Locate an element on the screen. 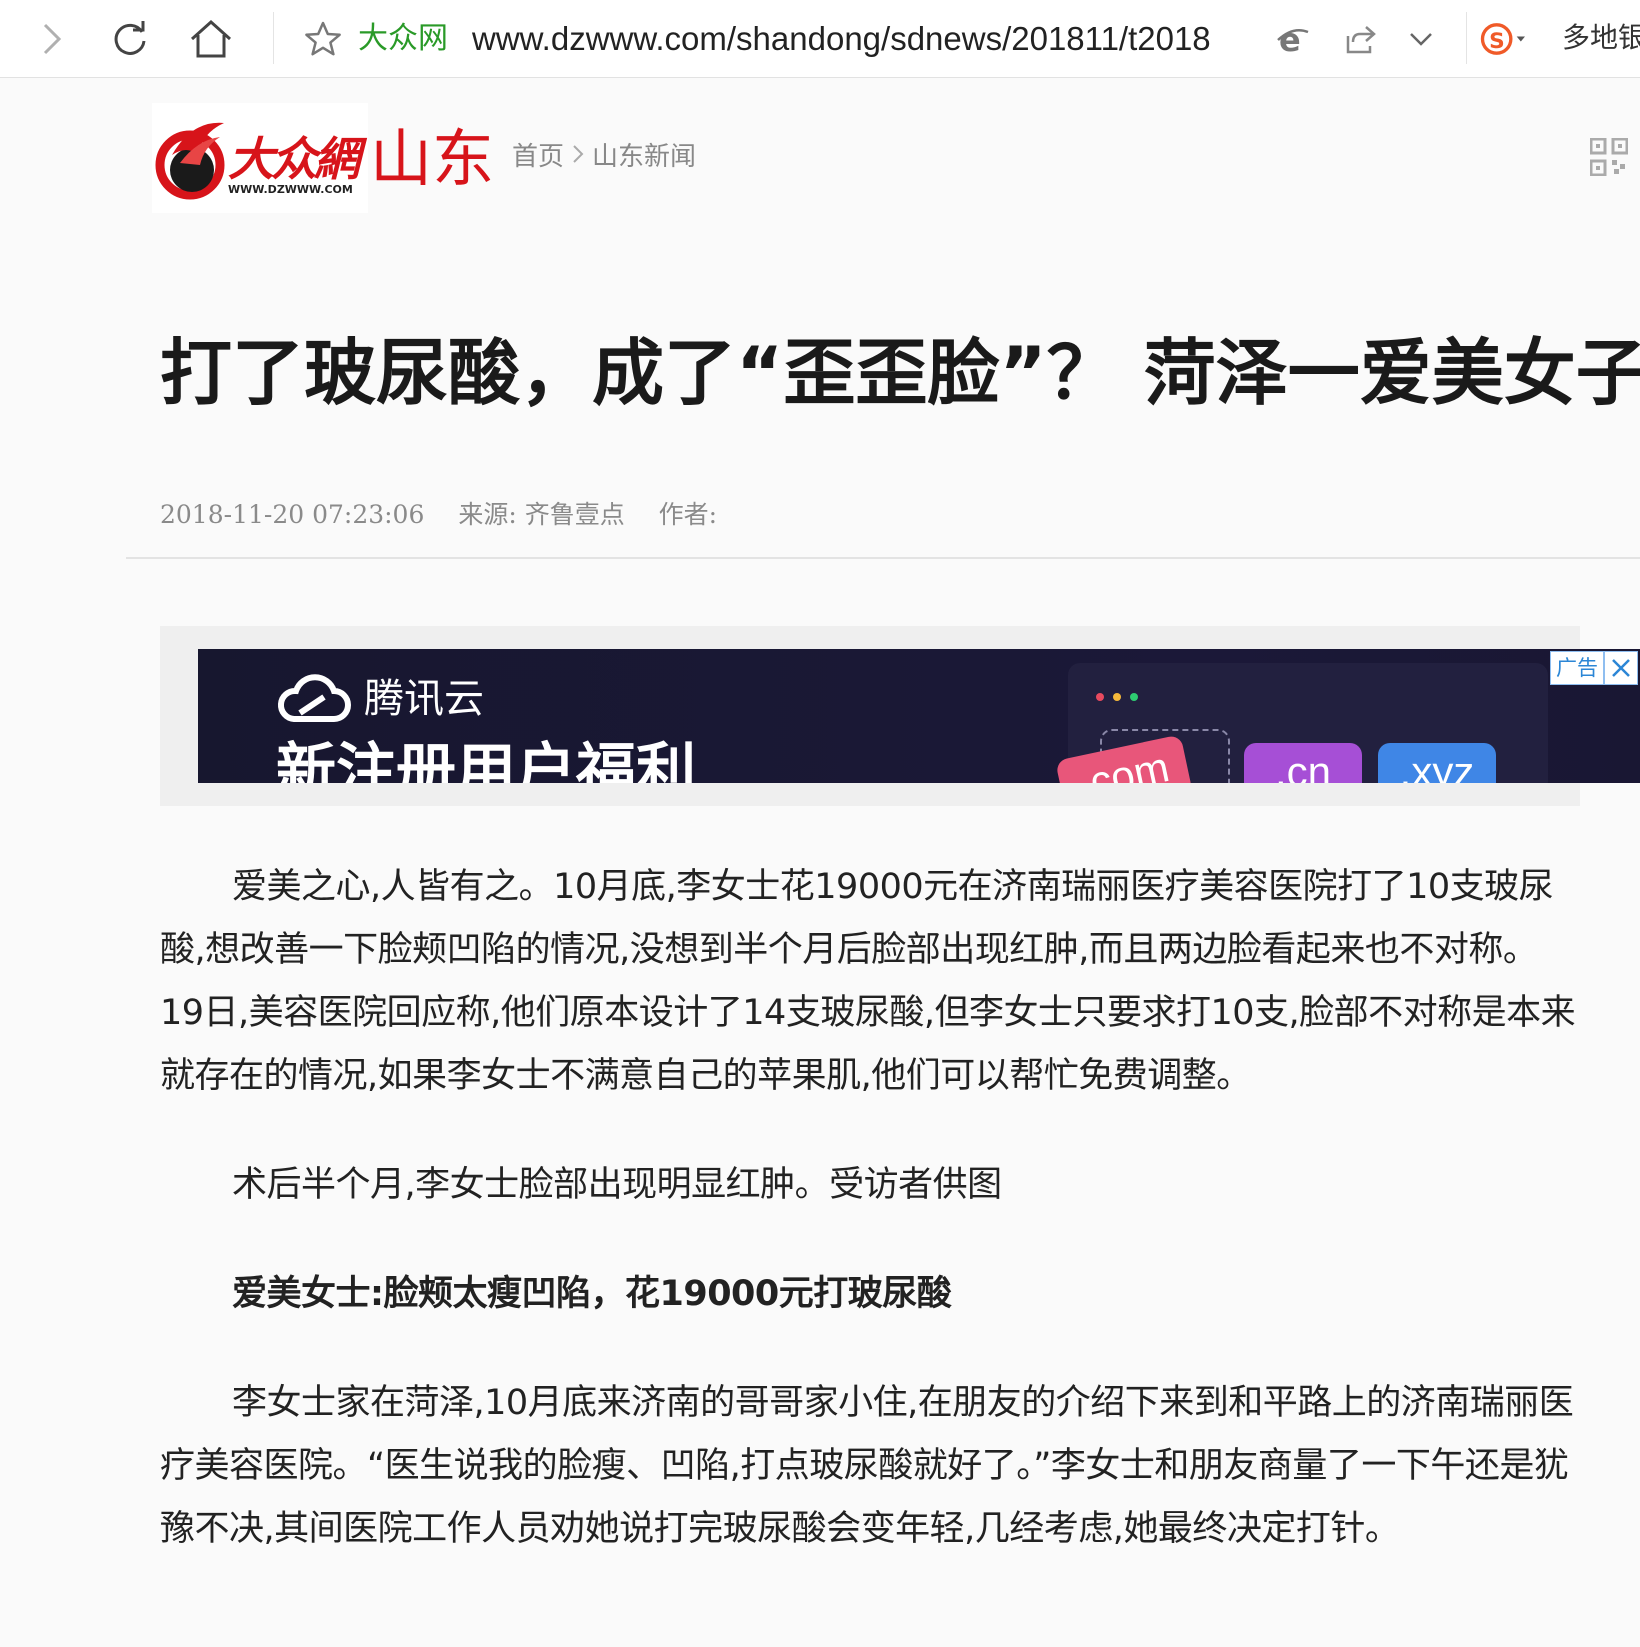 The width and height of the screenshot is (1640, 1647). breadcrumb: 首页 山东新闻 is located at coordinates (604, 157).